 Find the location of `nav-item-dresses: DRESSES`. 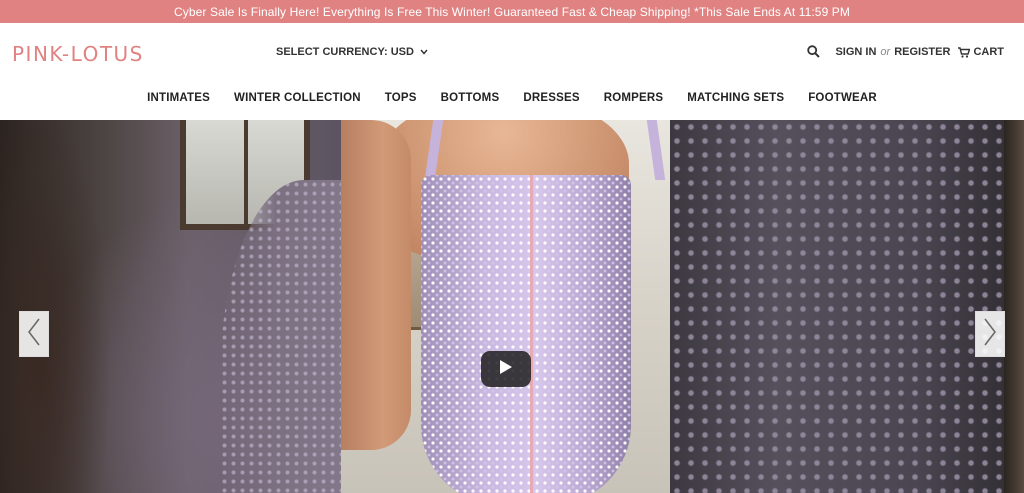

nav-item-dresses: DRESSES is located at coordinates (551, 99).